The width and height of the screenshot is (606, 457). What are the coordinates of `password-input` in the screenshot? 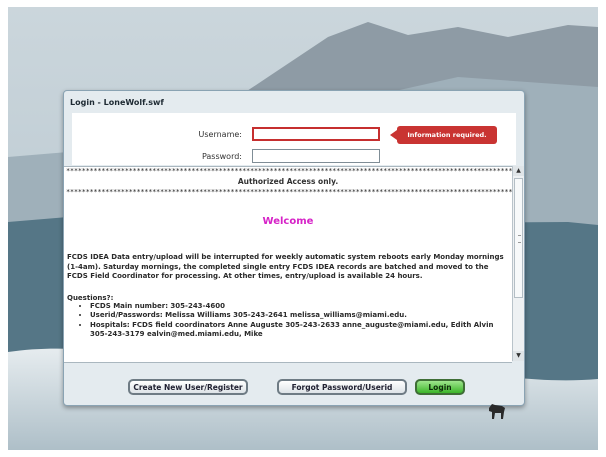 It's located at (316, 156).